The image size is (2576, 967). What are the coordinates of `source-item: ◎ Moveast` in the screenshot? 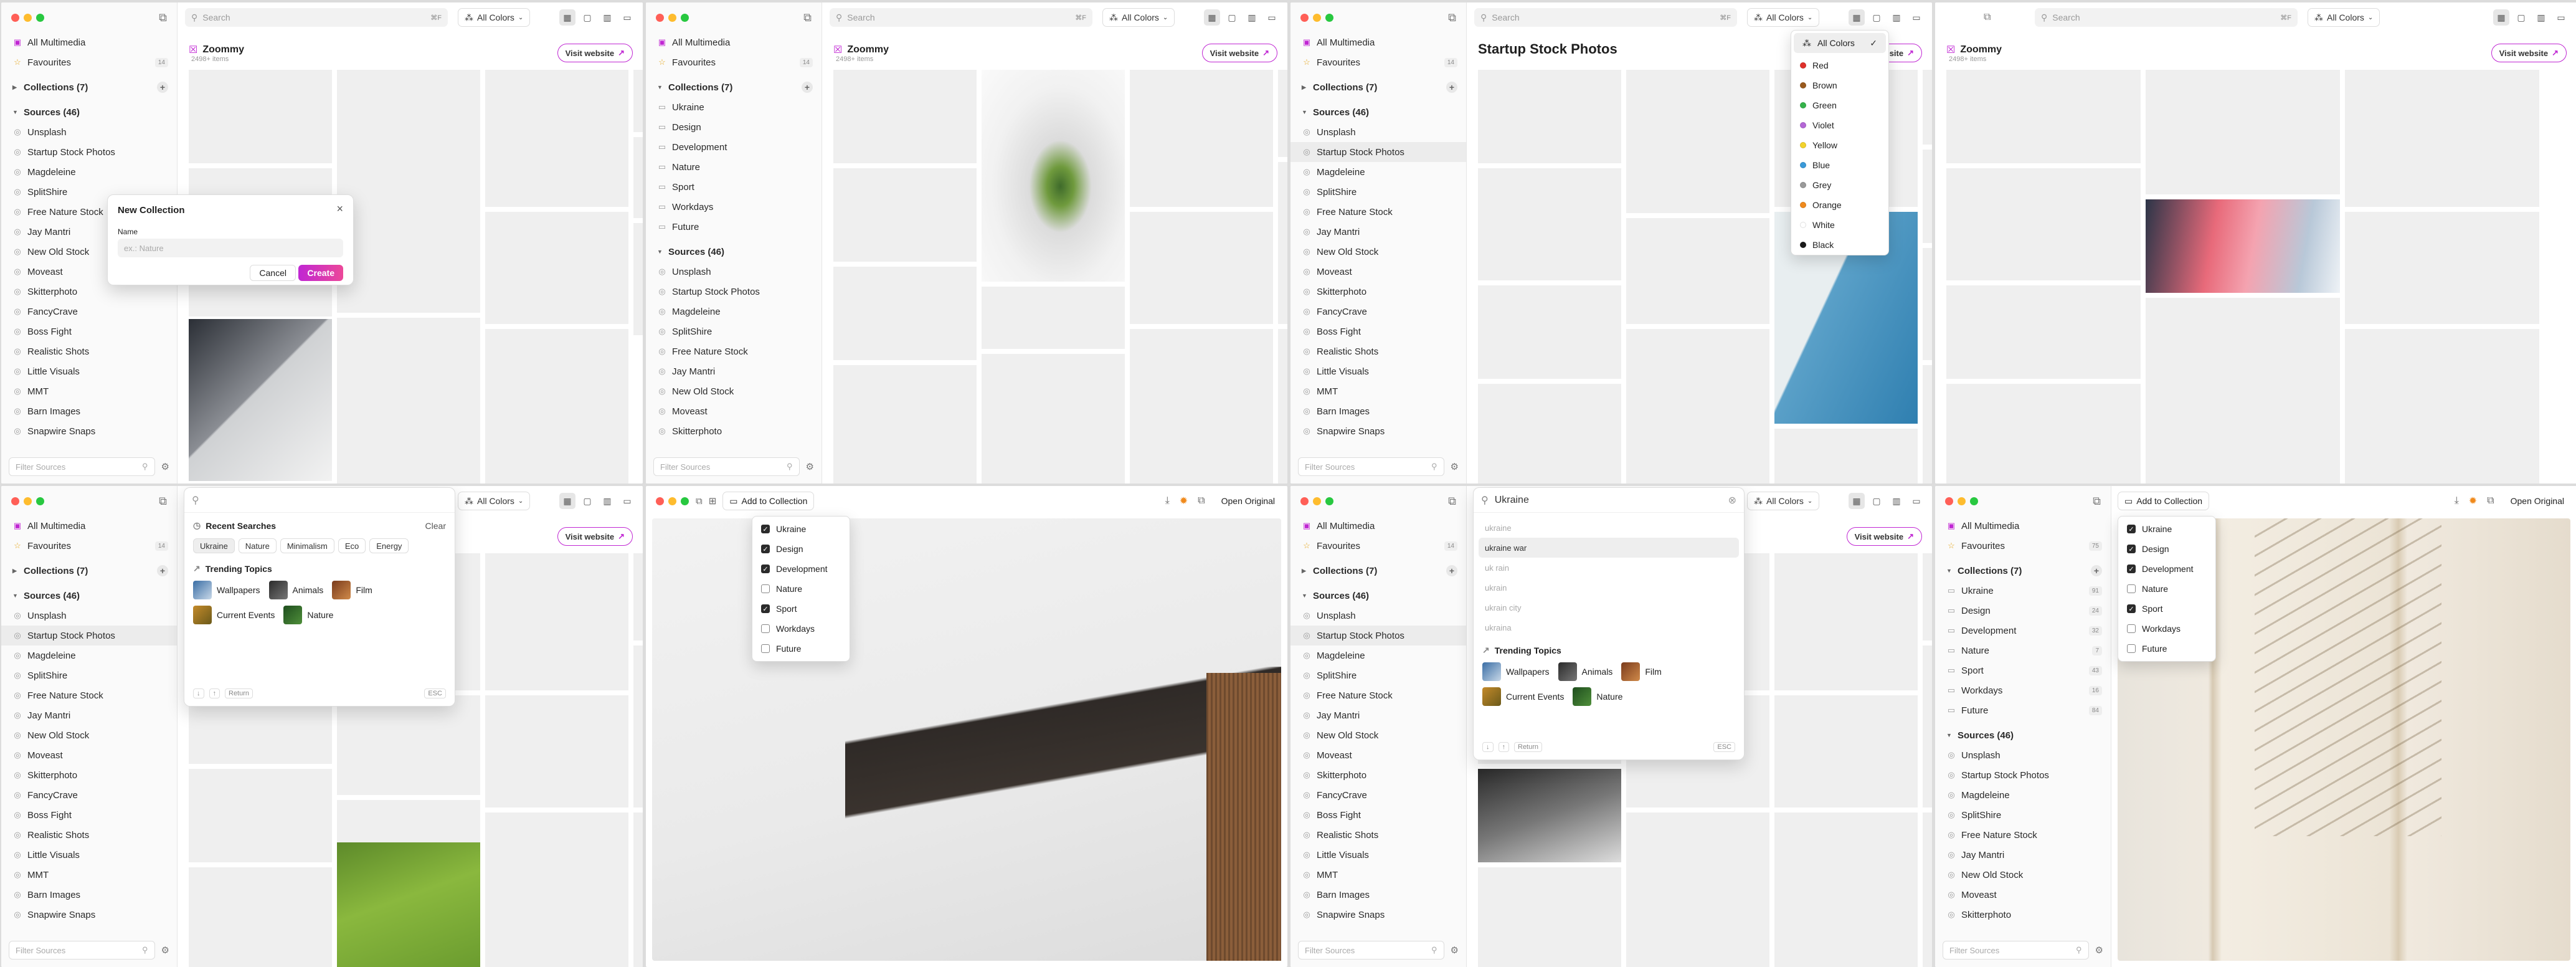 It's located at (734, 411).